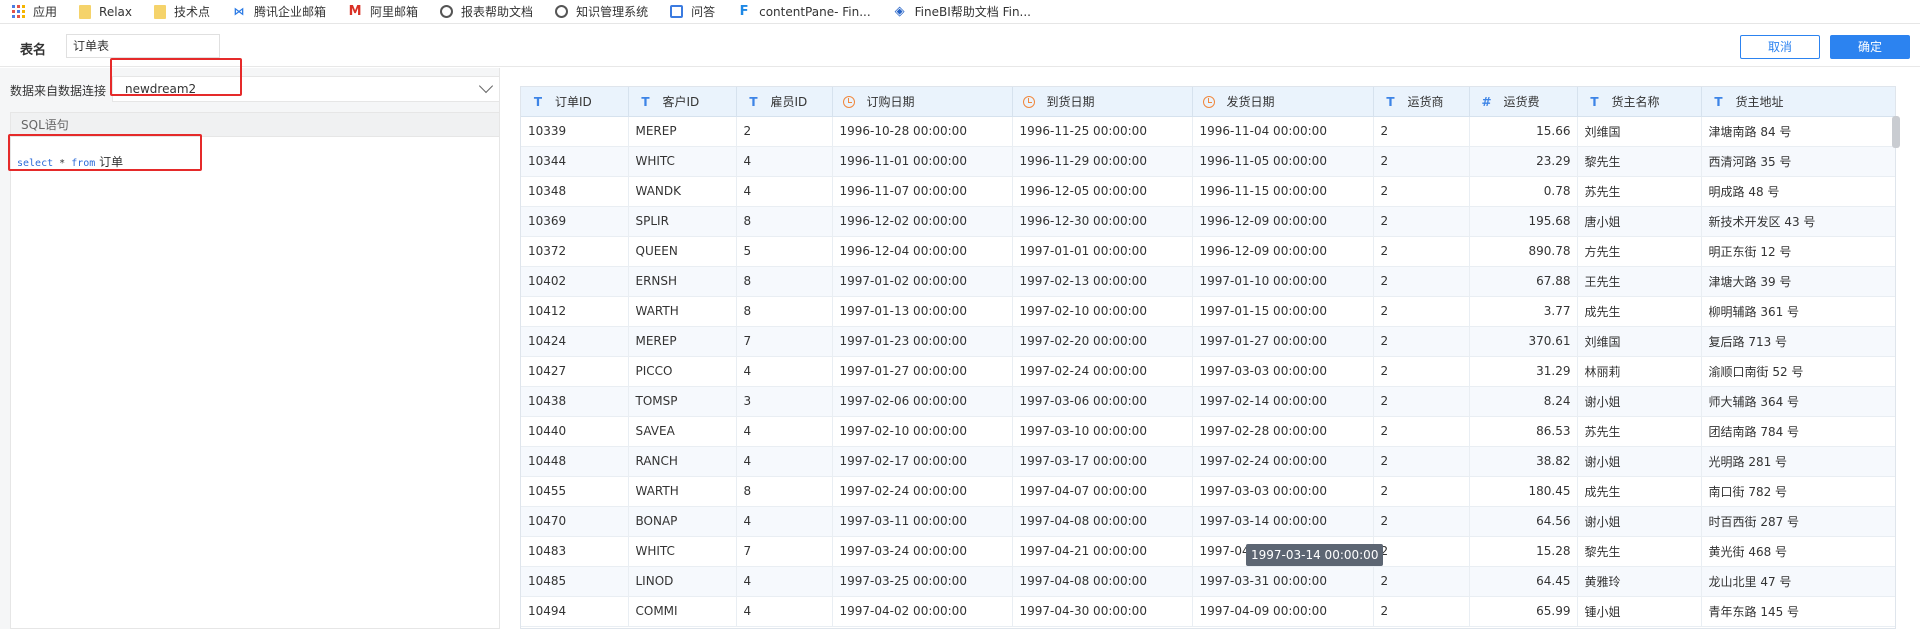 The image size is (1920, 629). What do you see at coordinates (1283, 251) in the screenshot?
I see `table-cell: 1996-12-09 00:00:00` at bounding box center [1283, 251].